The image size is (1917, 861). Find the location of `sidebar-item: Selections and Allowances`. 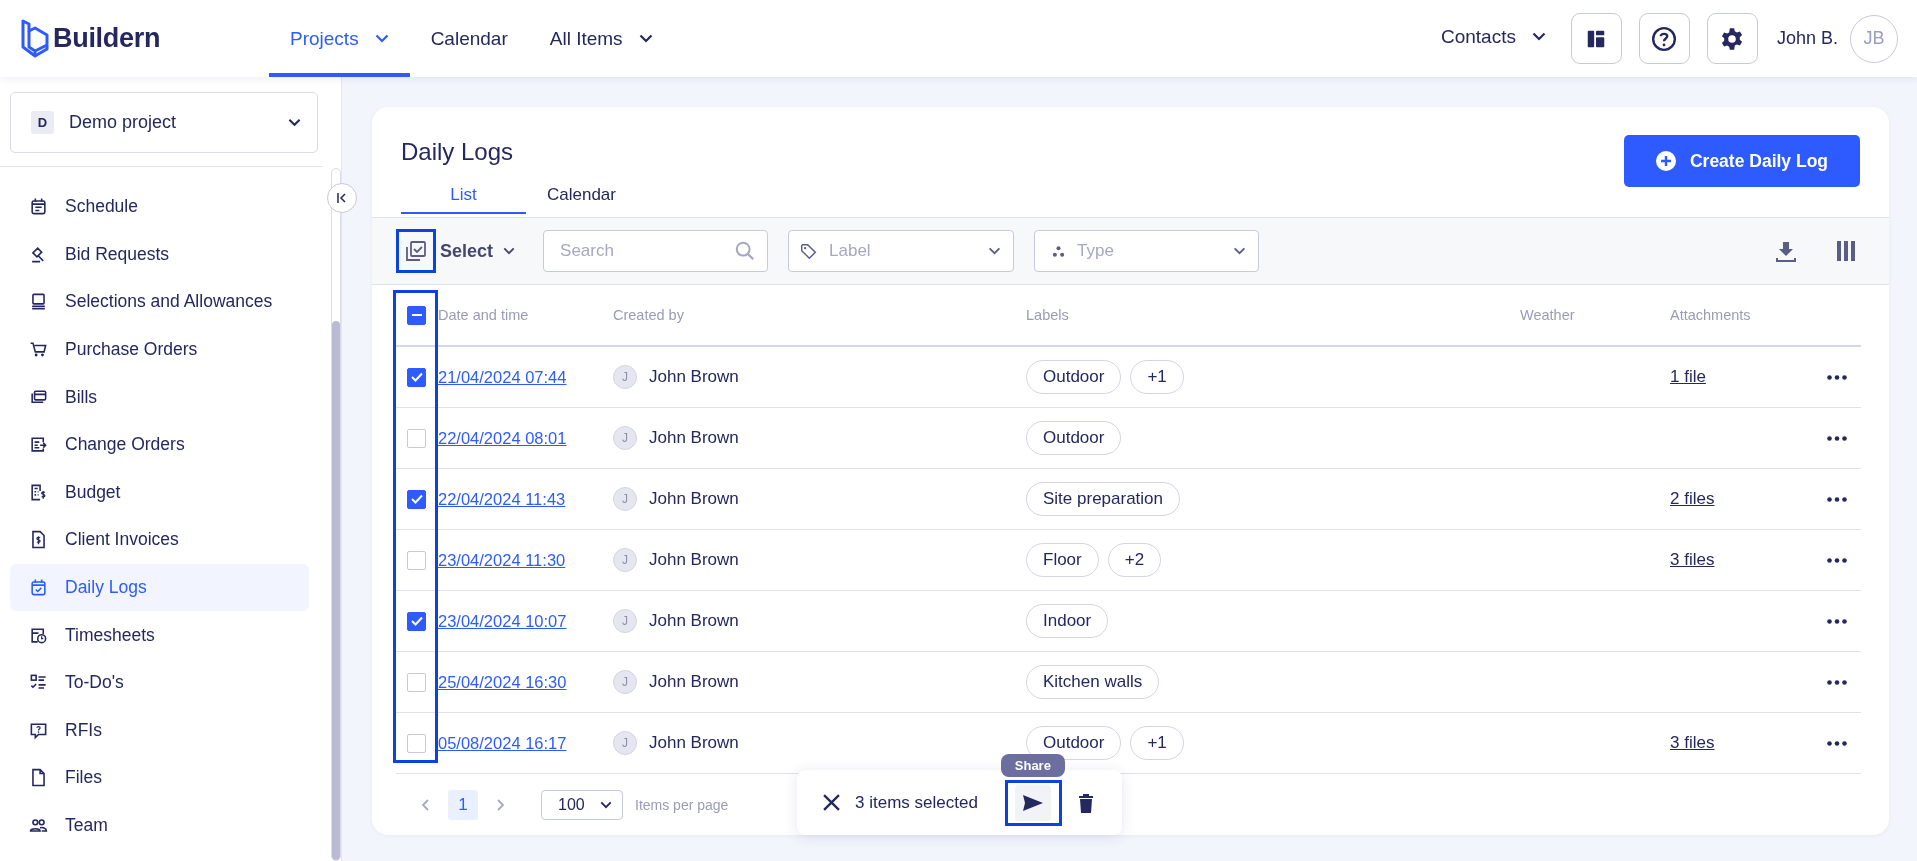

sidebar-item: Selections and Allowances is located at coordinates (159, 302).